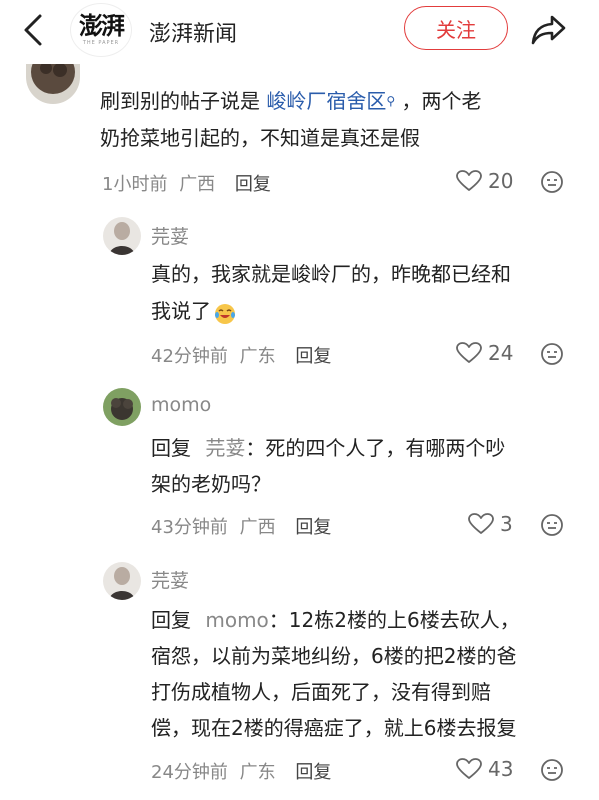 The width and height of the screenshot is (599, 800). Describe the element at coordinates (375, 448) in the screenshot. I see `comment-text-part: ：死的四个人了，有哪两个吵` at that location.